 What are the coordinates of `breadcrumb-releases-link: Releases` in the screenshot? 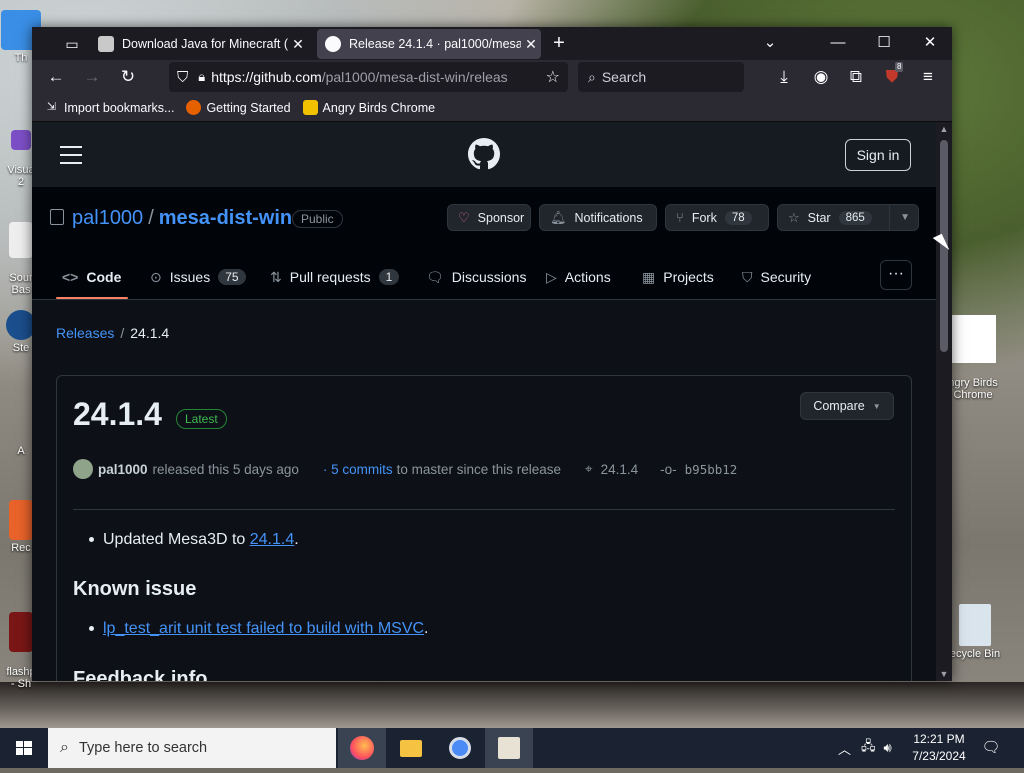 It's located at (85, 333).